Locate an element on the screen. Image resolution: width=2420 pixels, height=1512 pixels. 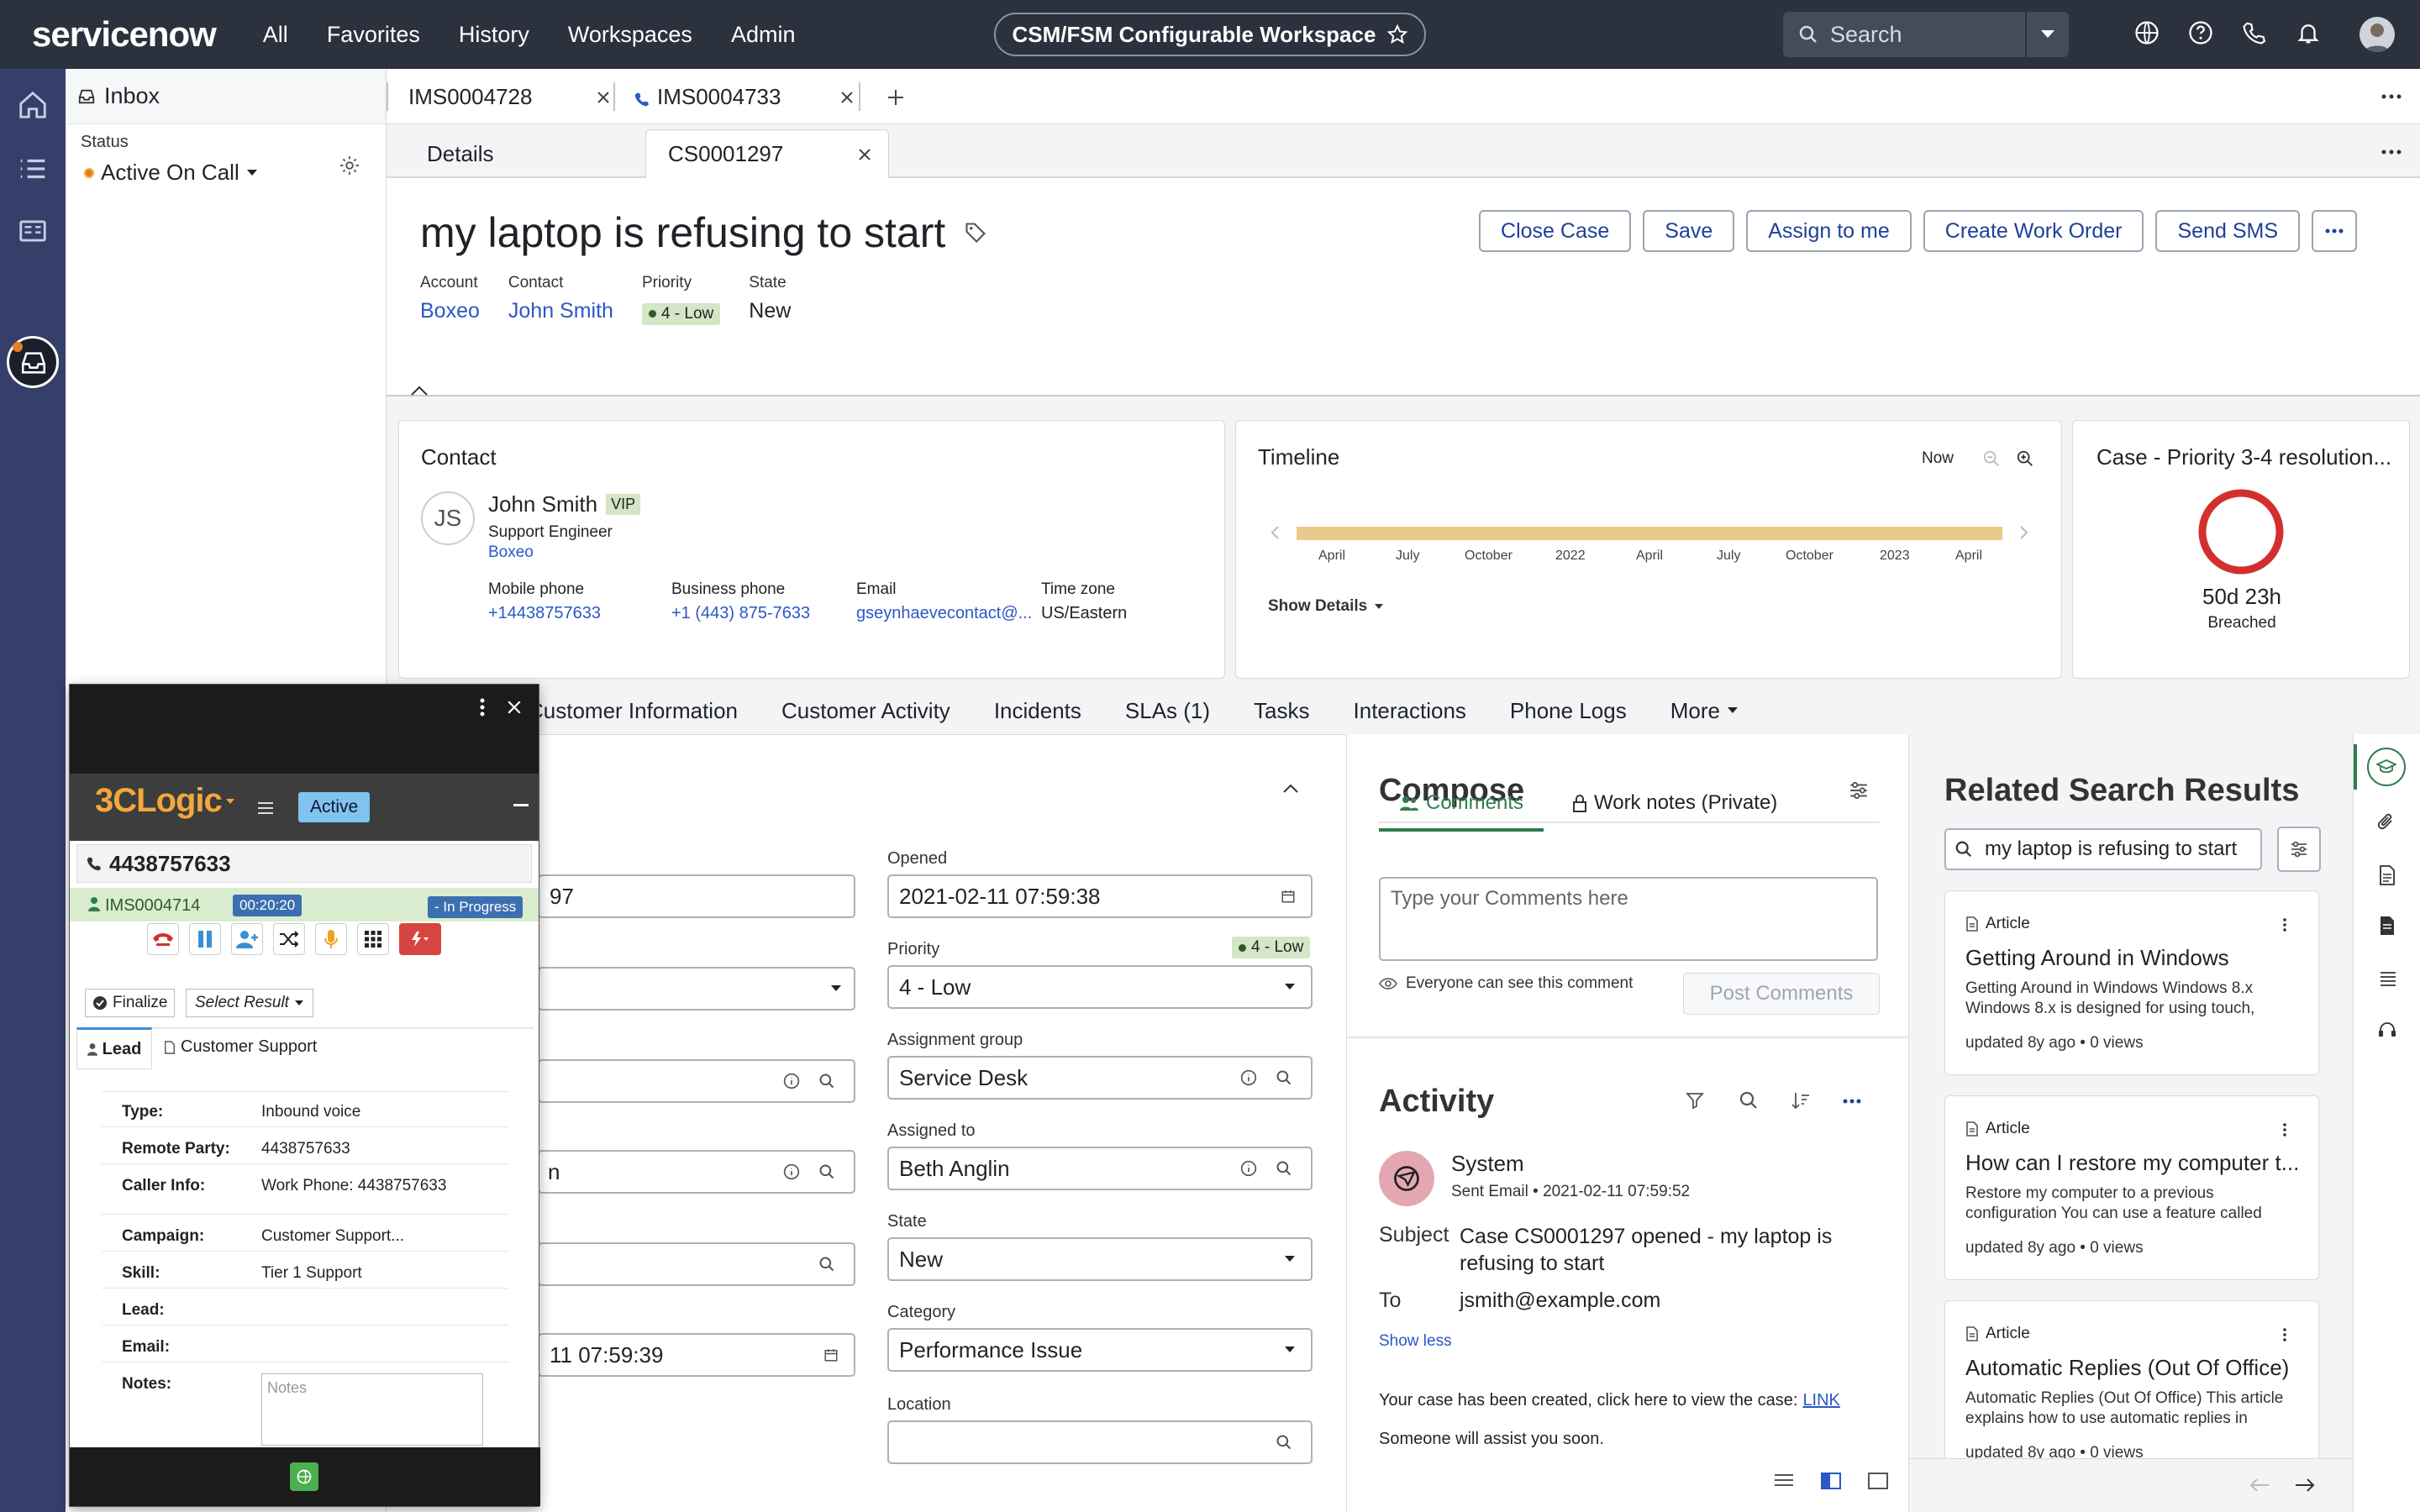
cards-icon is located at coordinates (33, 231).